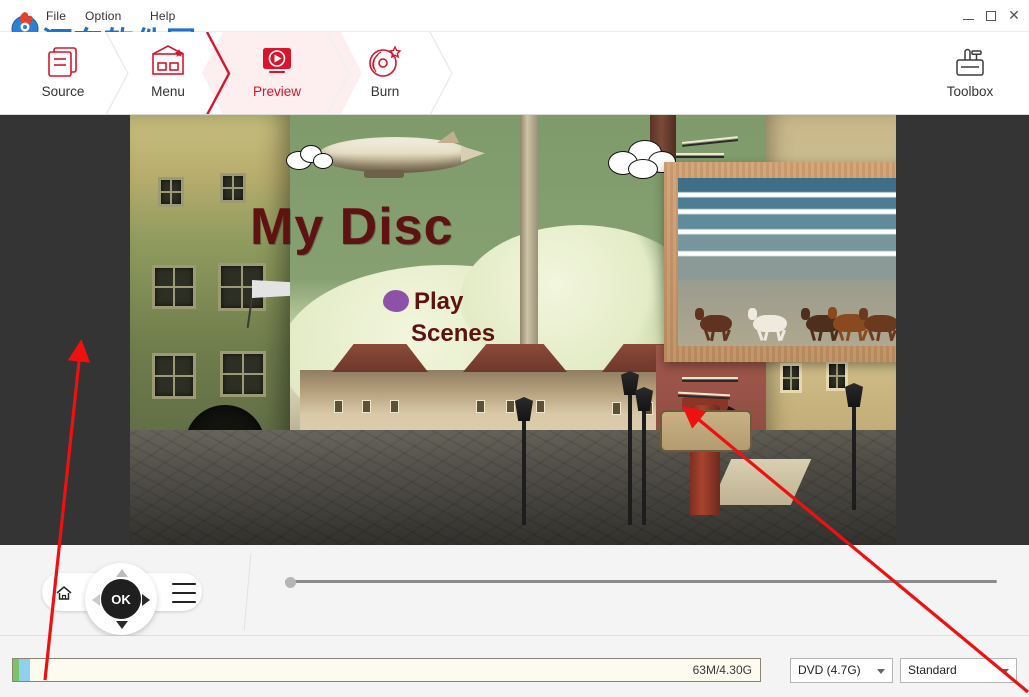  Describe the element at coordinates (184, 593) in the screenshot. I see `list-icon` at that location.